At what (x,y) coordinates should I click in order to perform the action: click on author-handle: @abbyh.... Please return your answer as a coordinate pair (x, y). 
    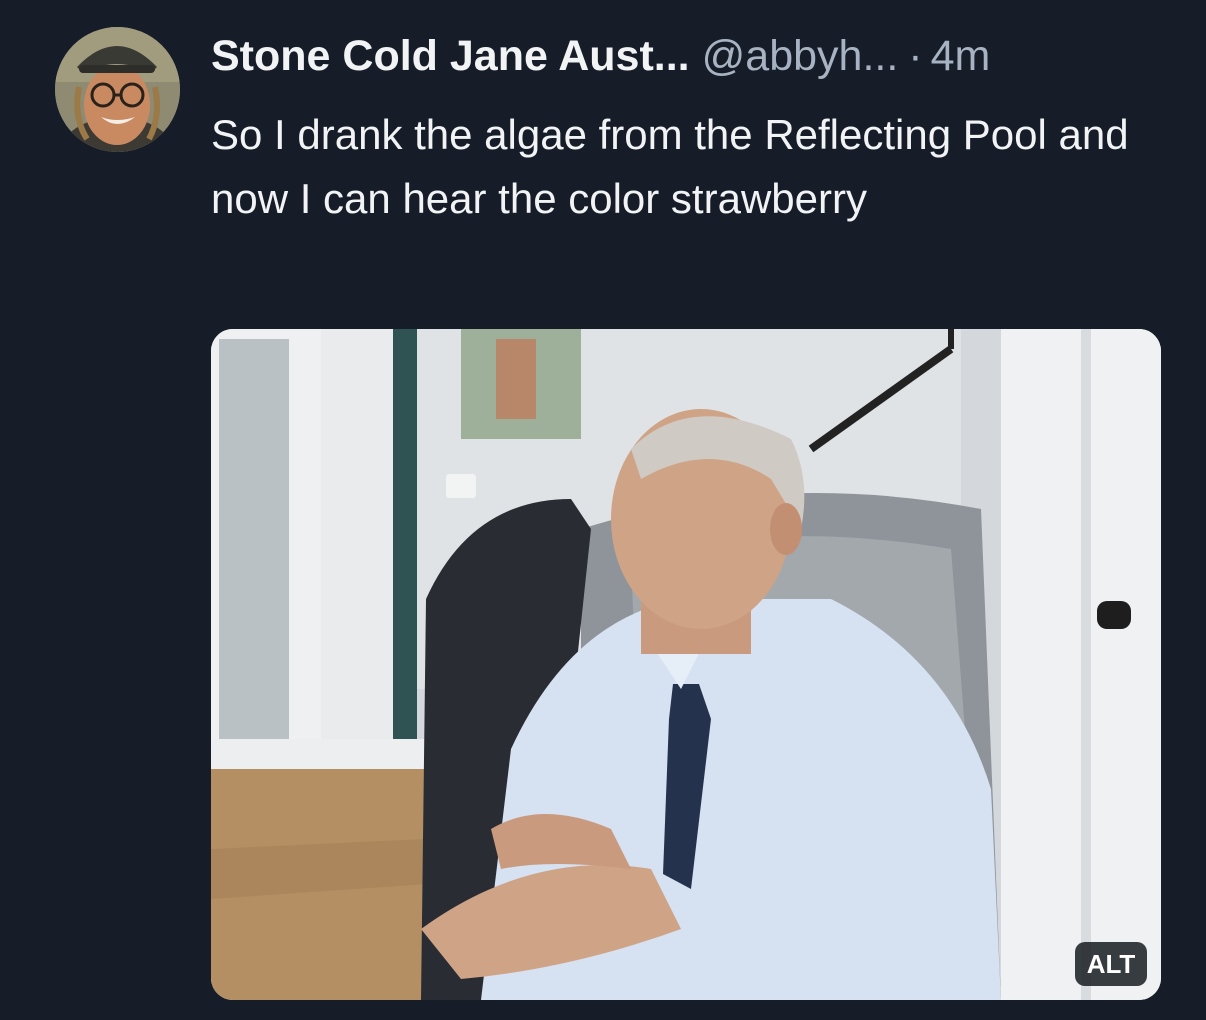
    Looking at the image, I should click on (800, 56).